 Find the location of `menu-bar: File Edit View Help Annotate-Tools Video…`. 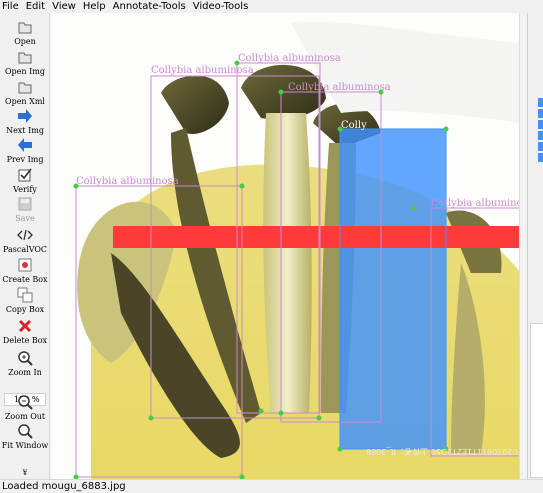

menu-bar: File Edit View Help Annotate-Tools Video… is located at coordinates (271, 6).